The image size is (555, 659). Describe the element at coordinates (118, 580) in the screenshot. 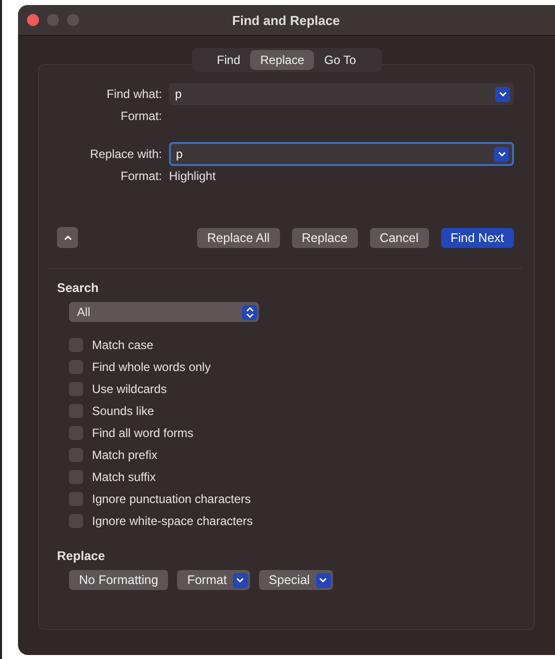

I see `no-formatting-button: No Formatting` at that location.